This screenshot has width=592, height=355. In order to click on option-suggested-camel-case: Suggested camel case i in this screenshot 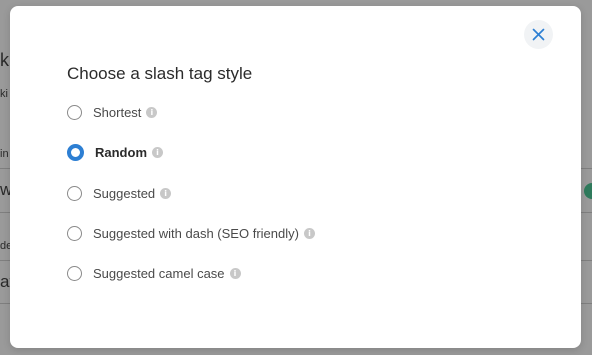, I will do `click(154, 273)`.